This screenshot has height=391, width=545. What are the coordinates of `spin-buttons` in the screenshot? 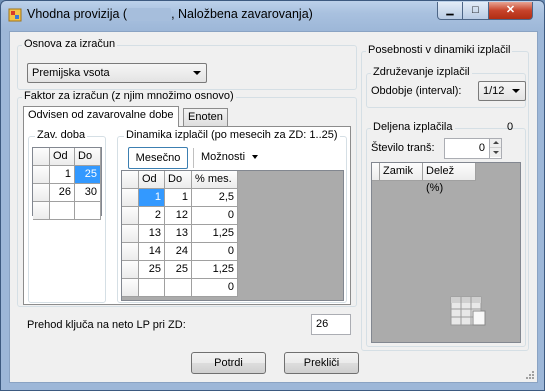 It's located at (495, 148).